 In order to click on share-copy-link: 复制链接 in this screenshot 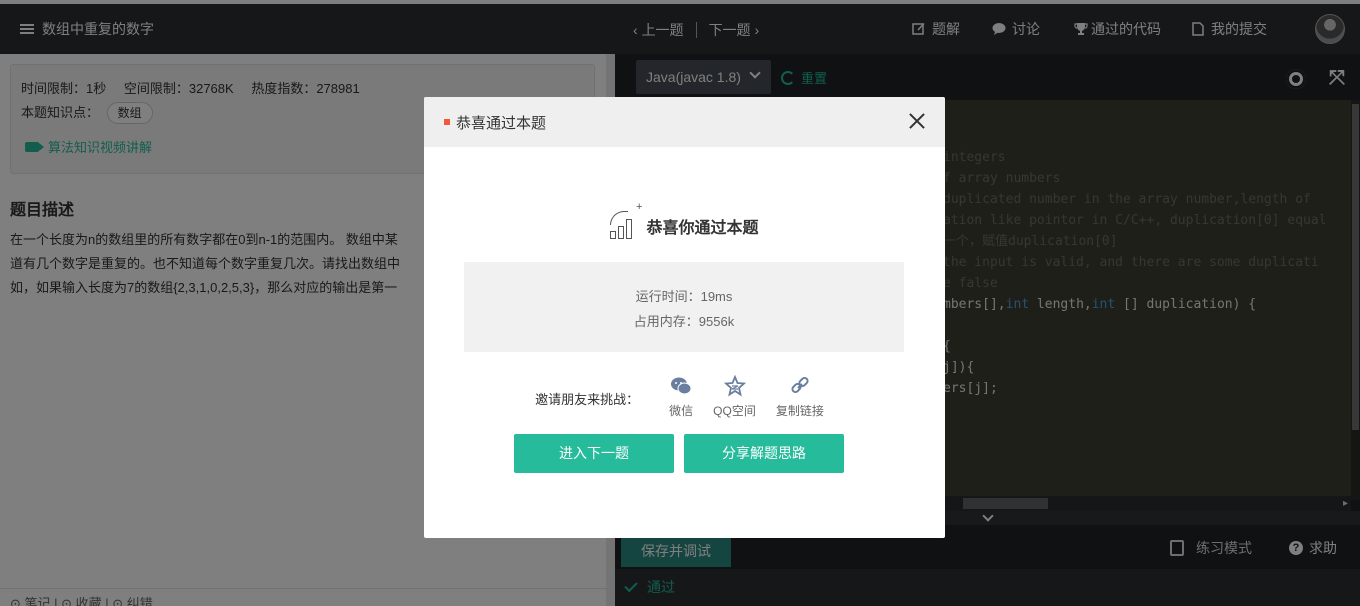, I will do `click(800, 397)`.